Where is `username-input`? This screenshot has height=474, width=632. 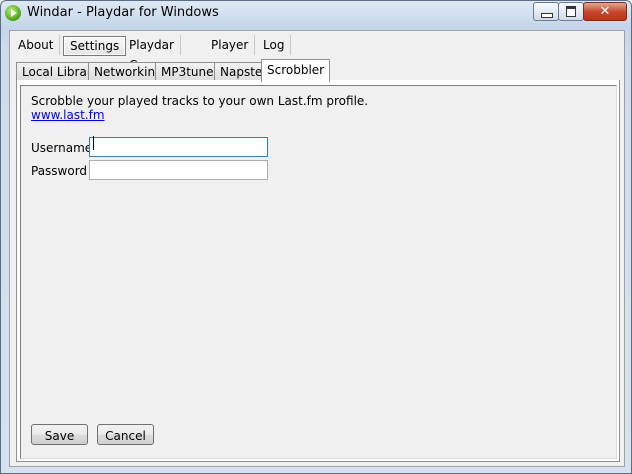
username-input is located at coordinates (178, 147).